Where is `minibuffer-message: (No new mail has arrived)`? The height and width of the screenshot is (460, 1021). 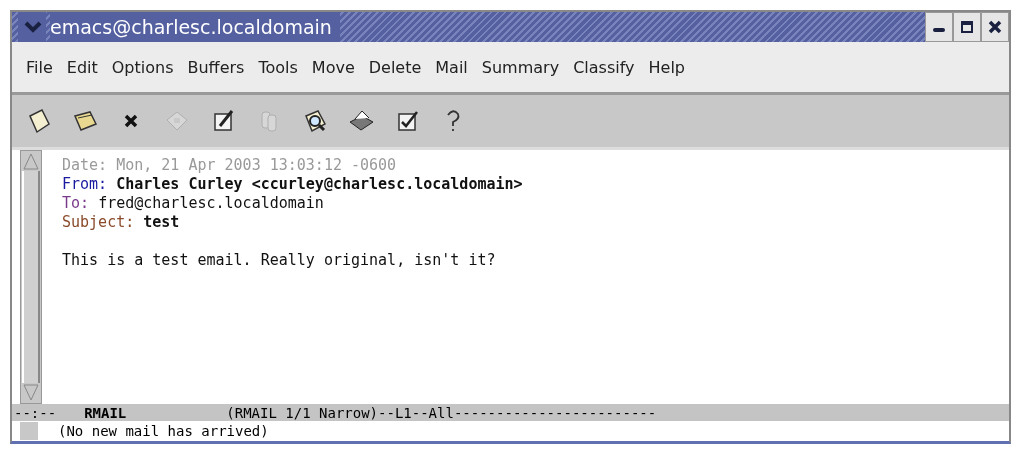
minibuffer-message: (No new mail has arrived) is located at coordinates (163, 431).